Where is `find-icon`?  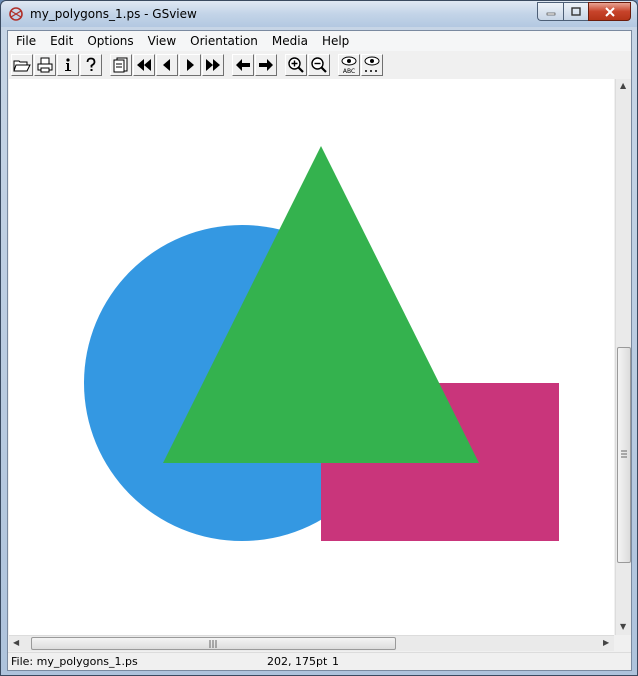 find-icon is located at coordinates (372, 64).